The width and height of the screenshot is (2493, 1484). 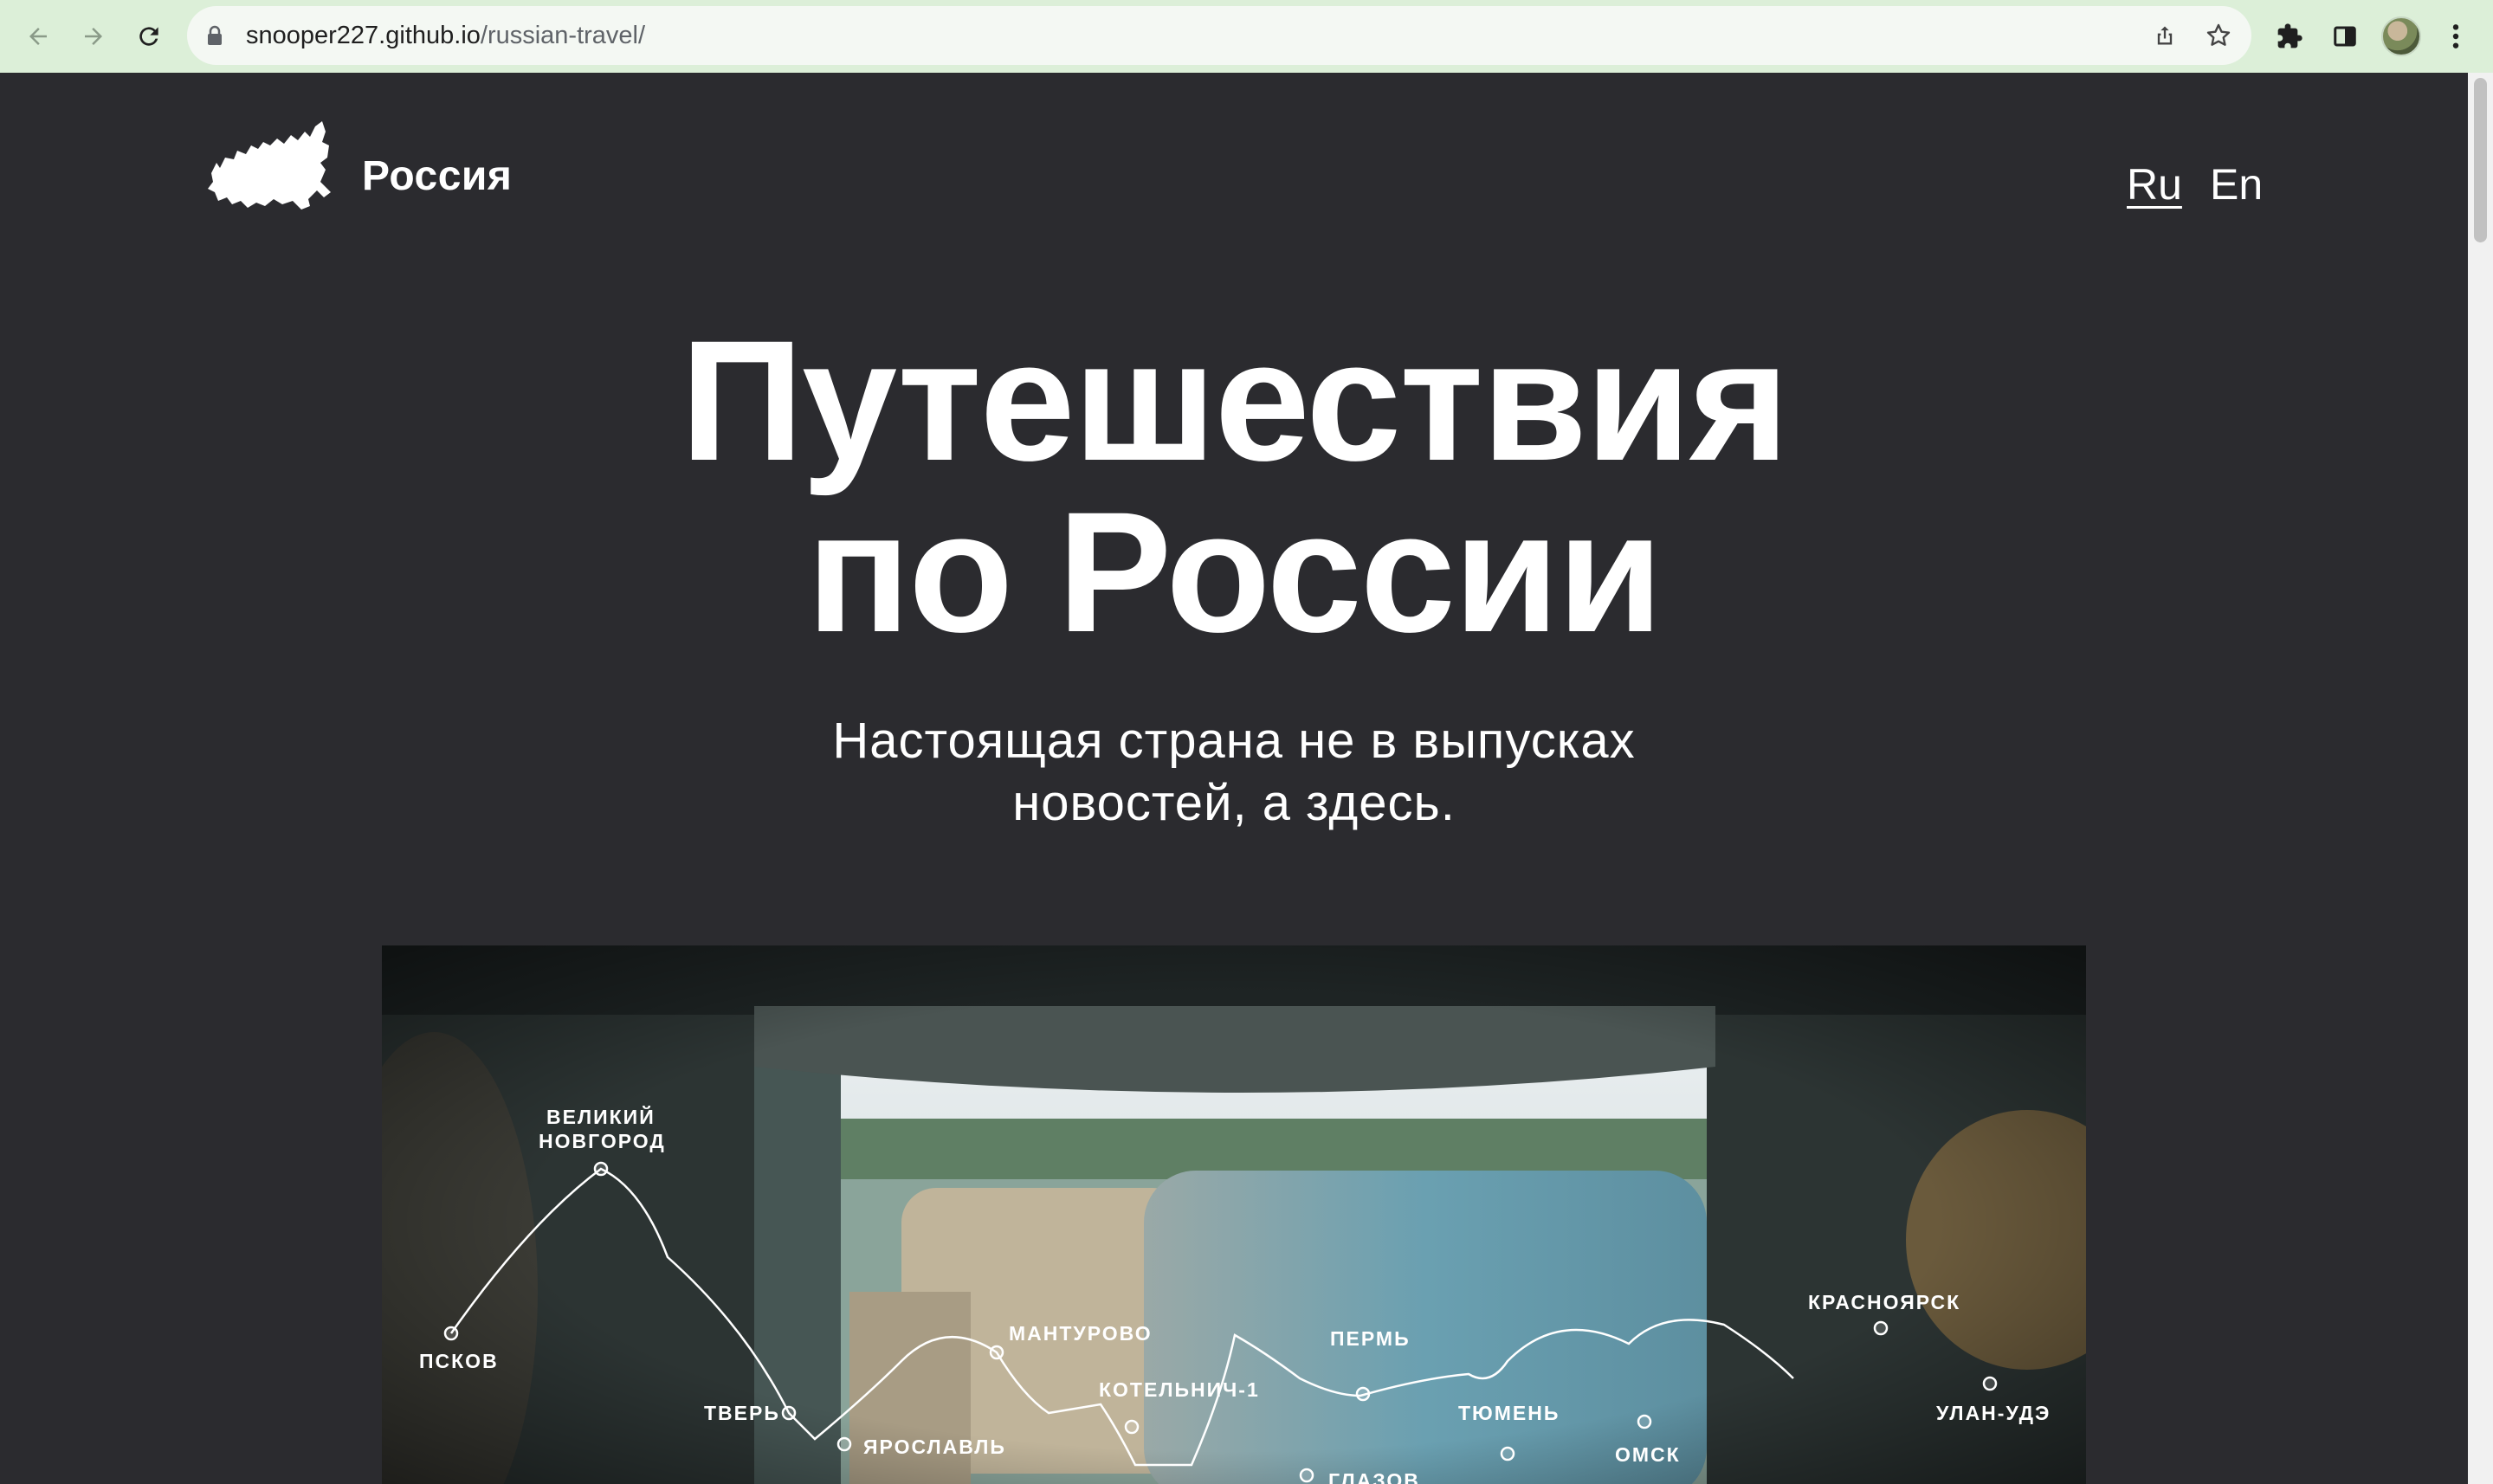 What do you see at coordinates (1993, 1413) in the screenshot?
I see `stop-label: УЛАН-УДЭ` at bounding box center [1993, 1413].